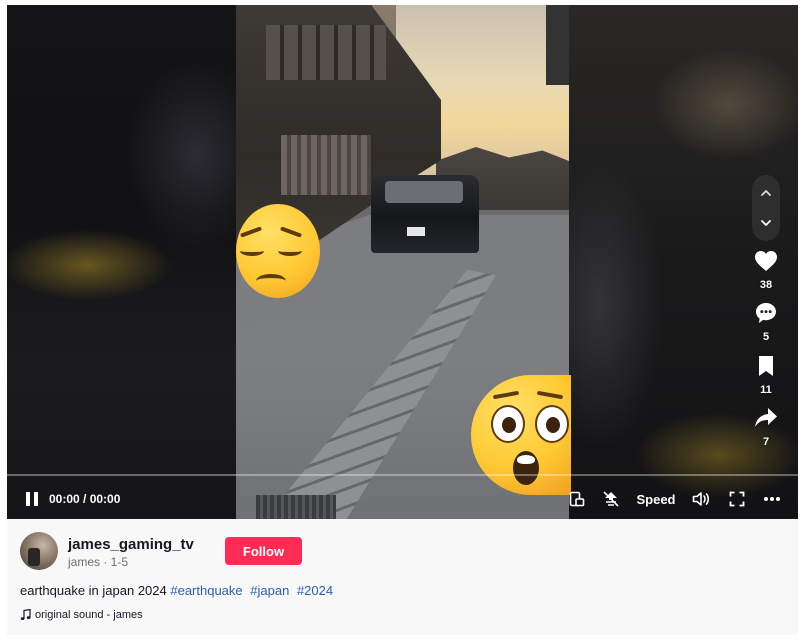 The width and height of the screenshot is (808, 644). What do you see at coordinates (39, 551) in the screenshot?
I see `avatar` at bounding box center [39, 551].